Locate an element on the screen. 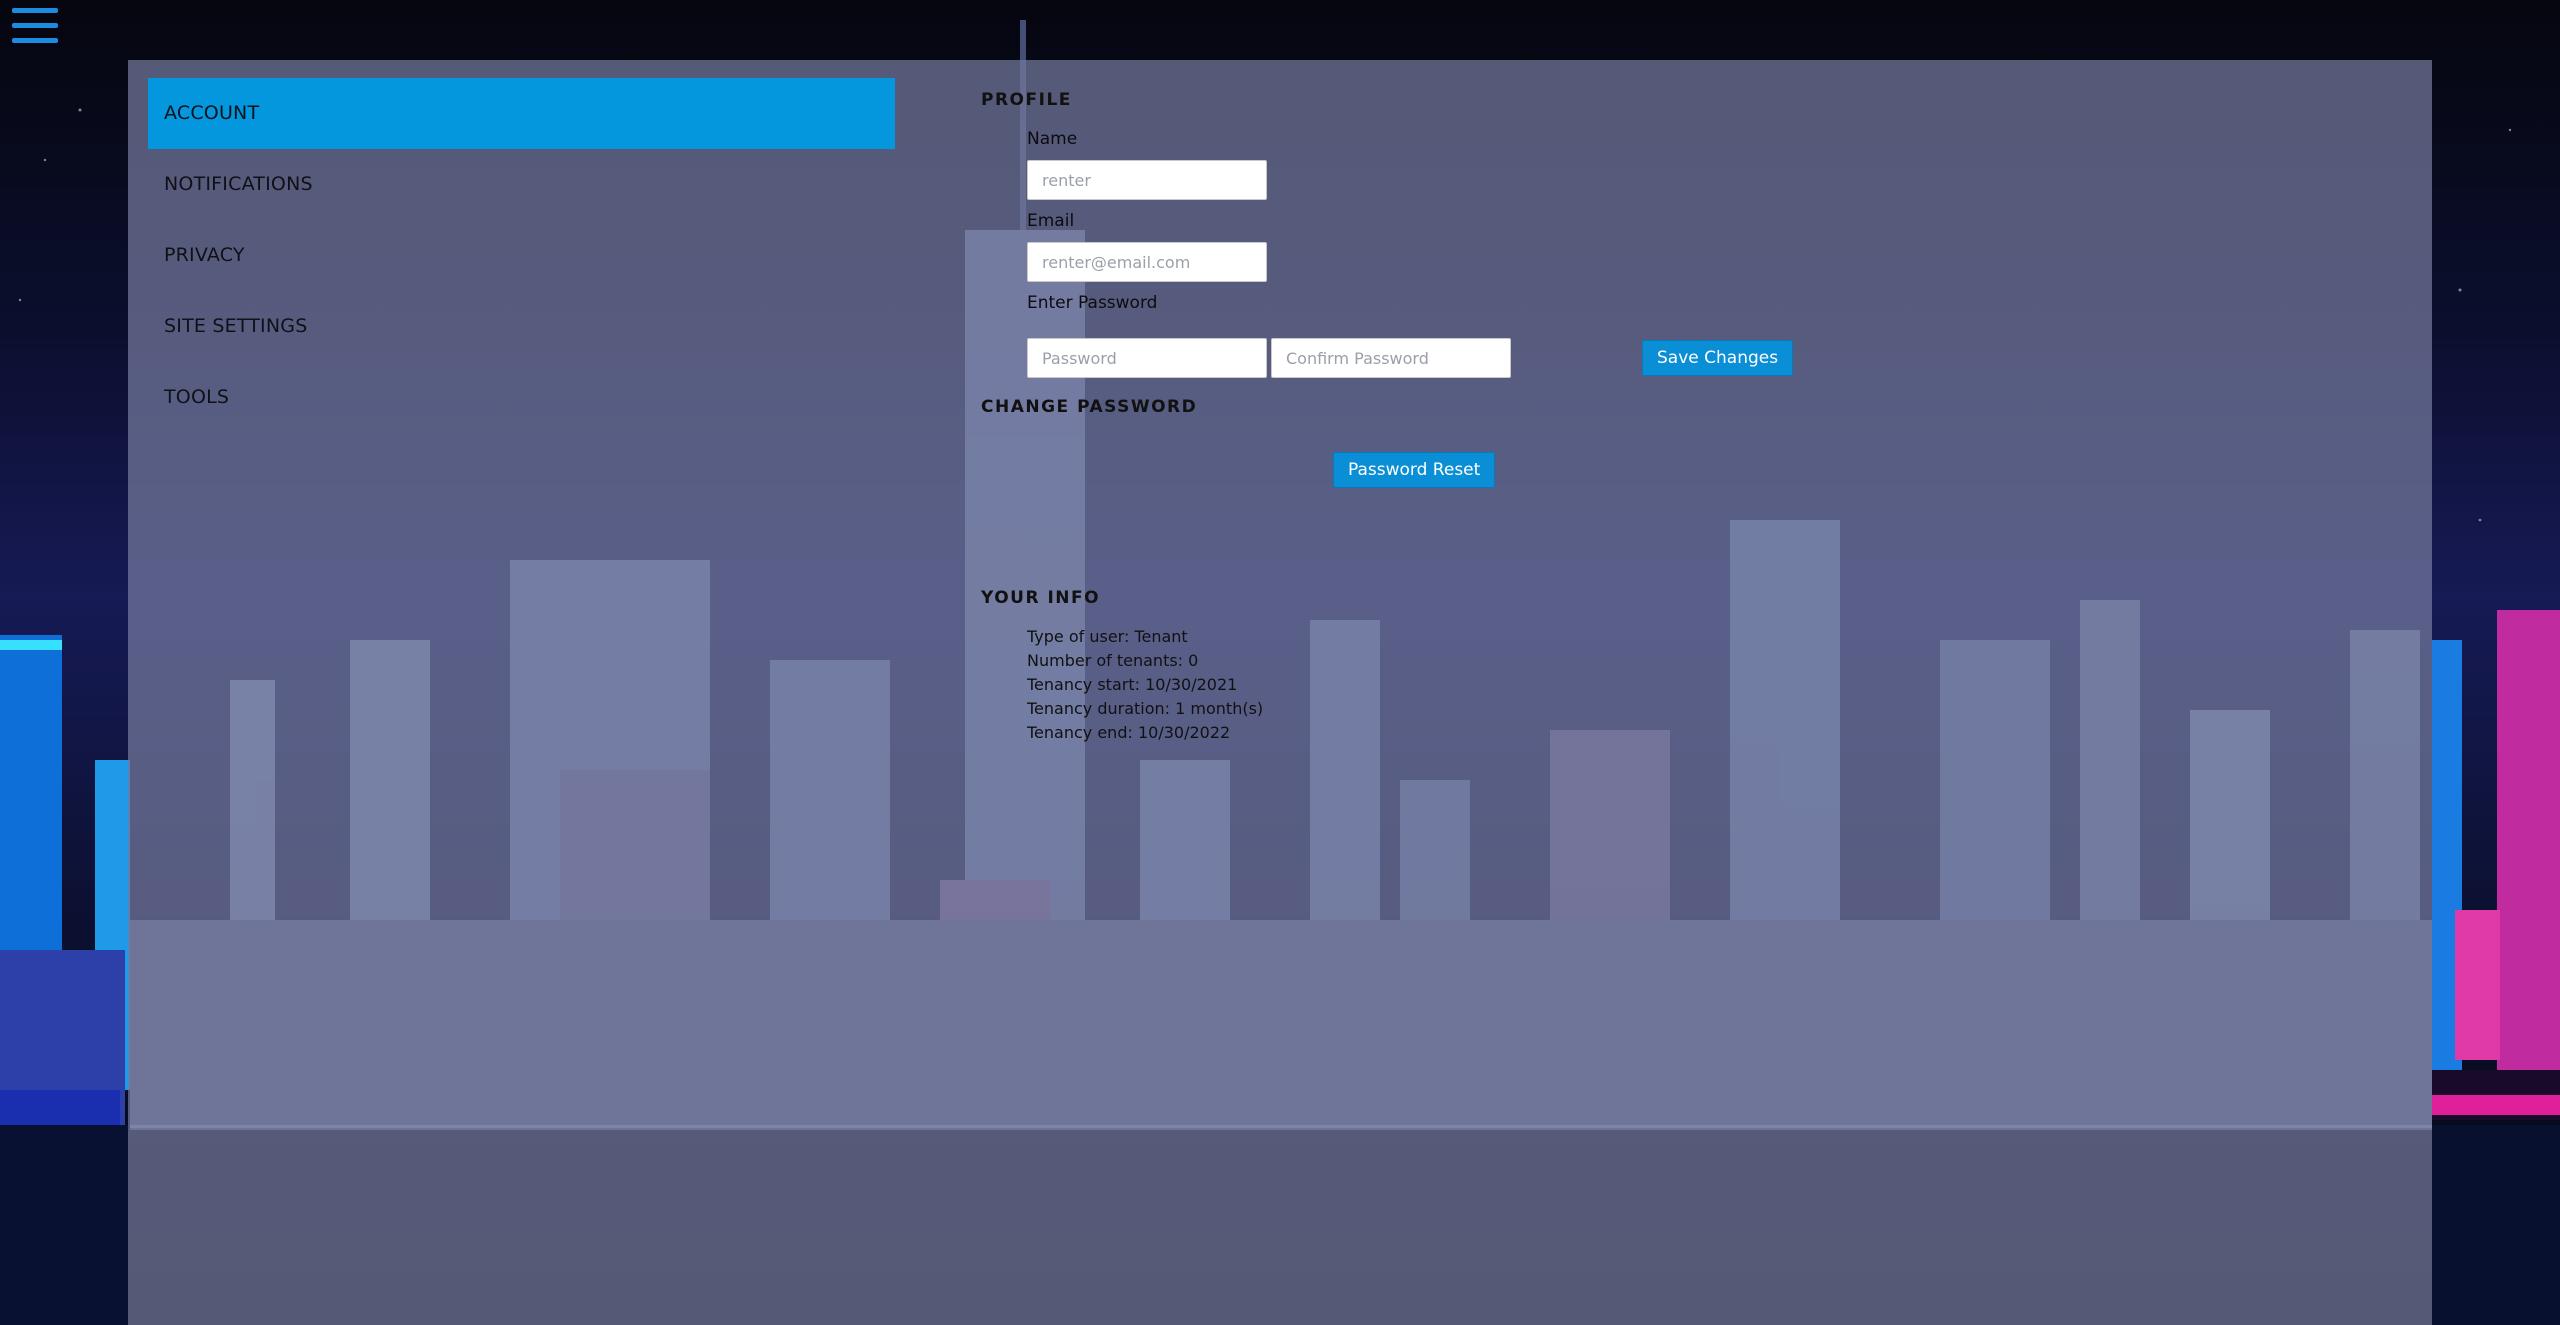 The image size is (2560, 1325). password-label: Enter Password is located at coordinates (1092, 303).